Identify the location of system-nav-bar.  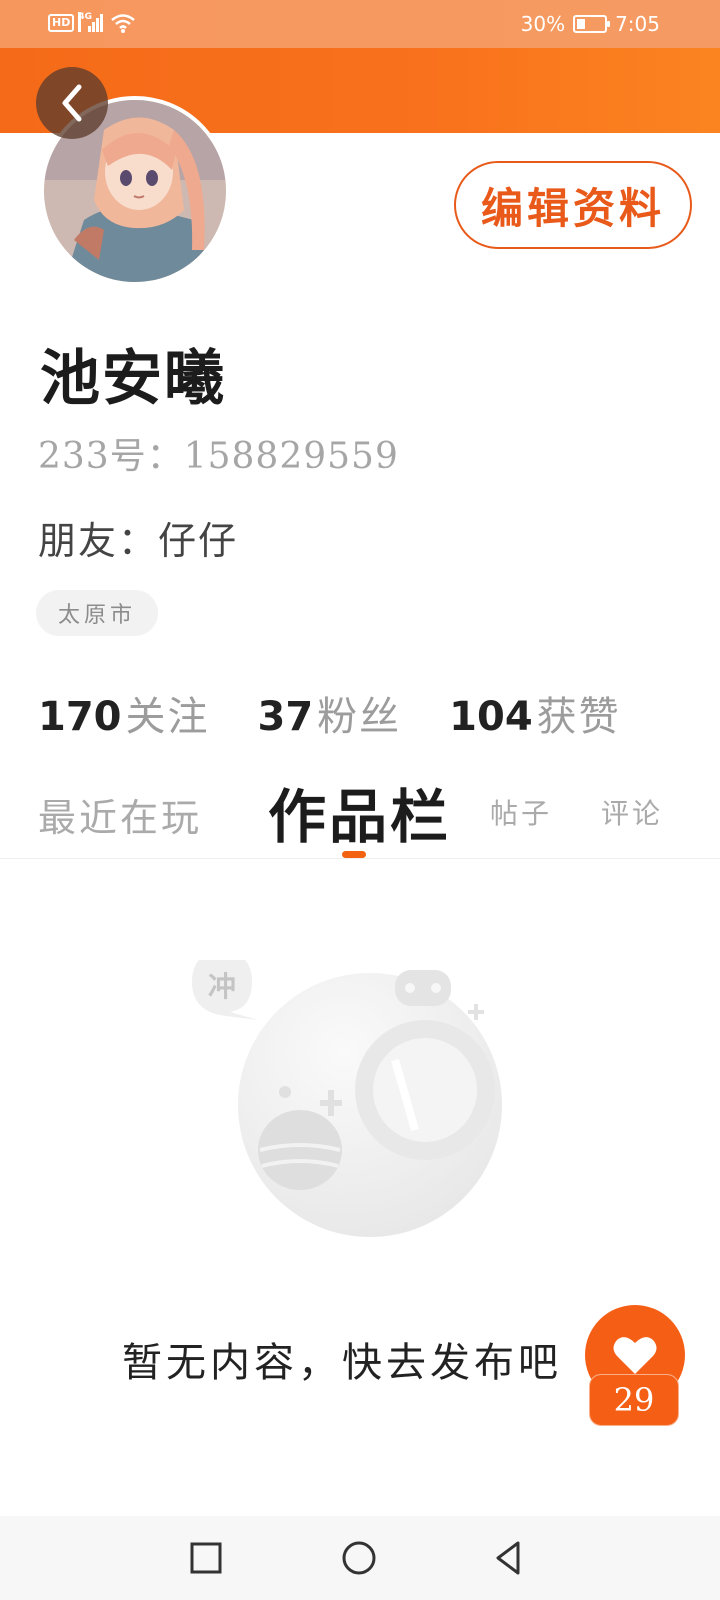
(360, 1558).